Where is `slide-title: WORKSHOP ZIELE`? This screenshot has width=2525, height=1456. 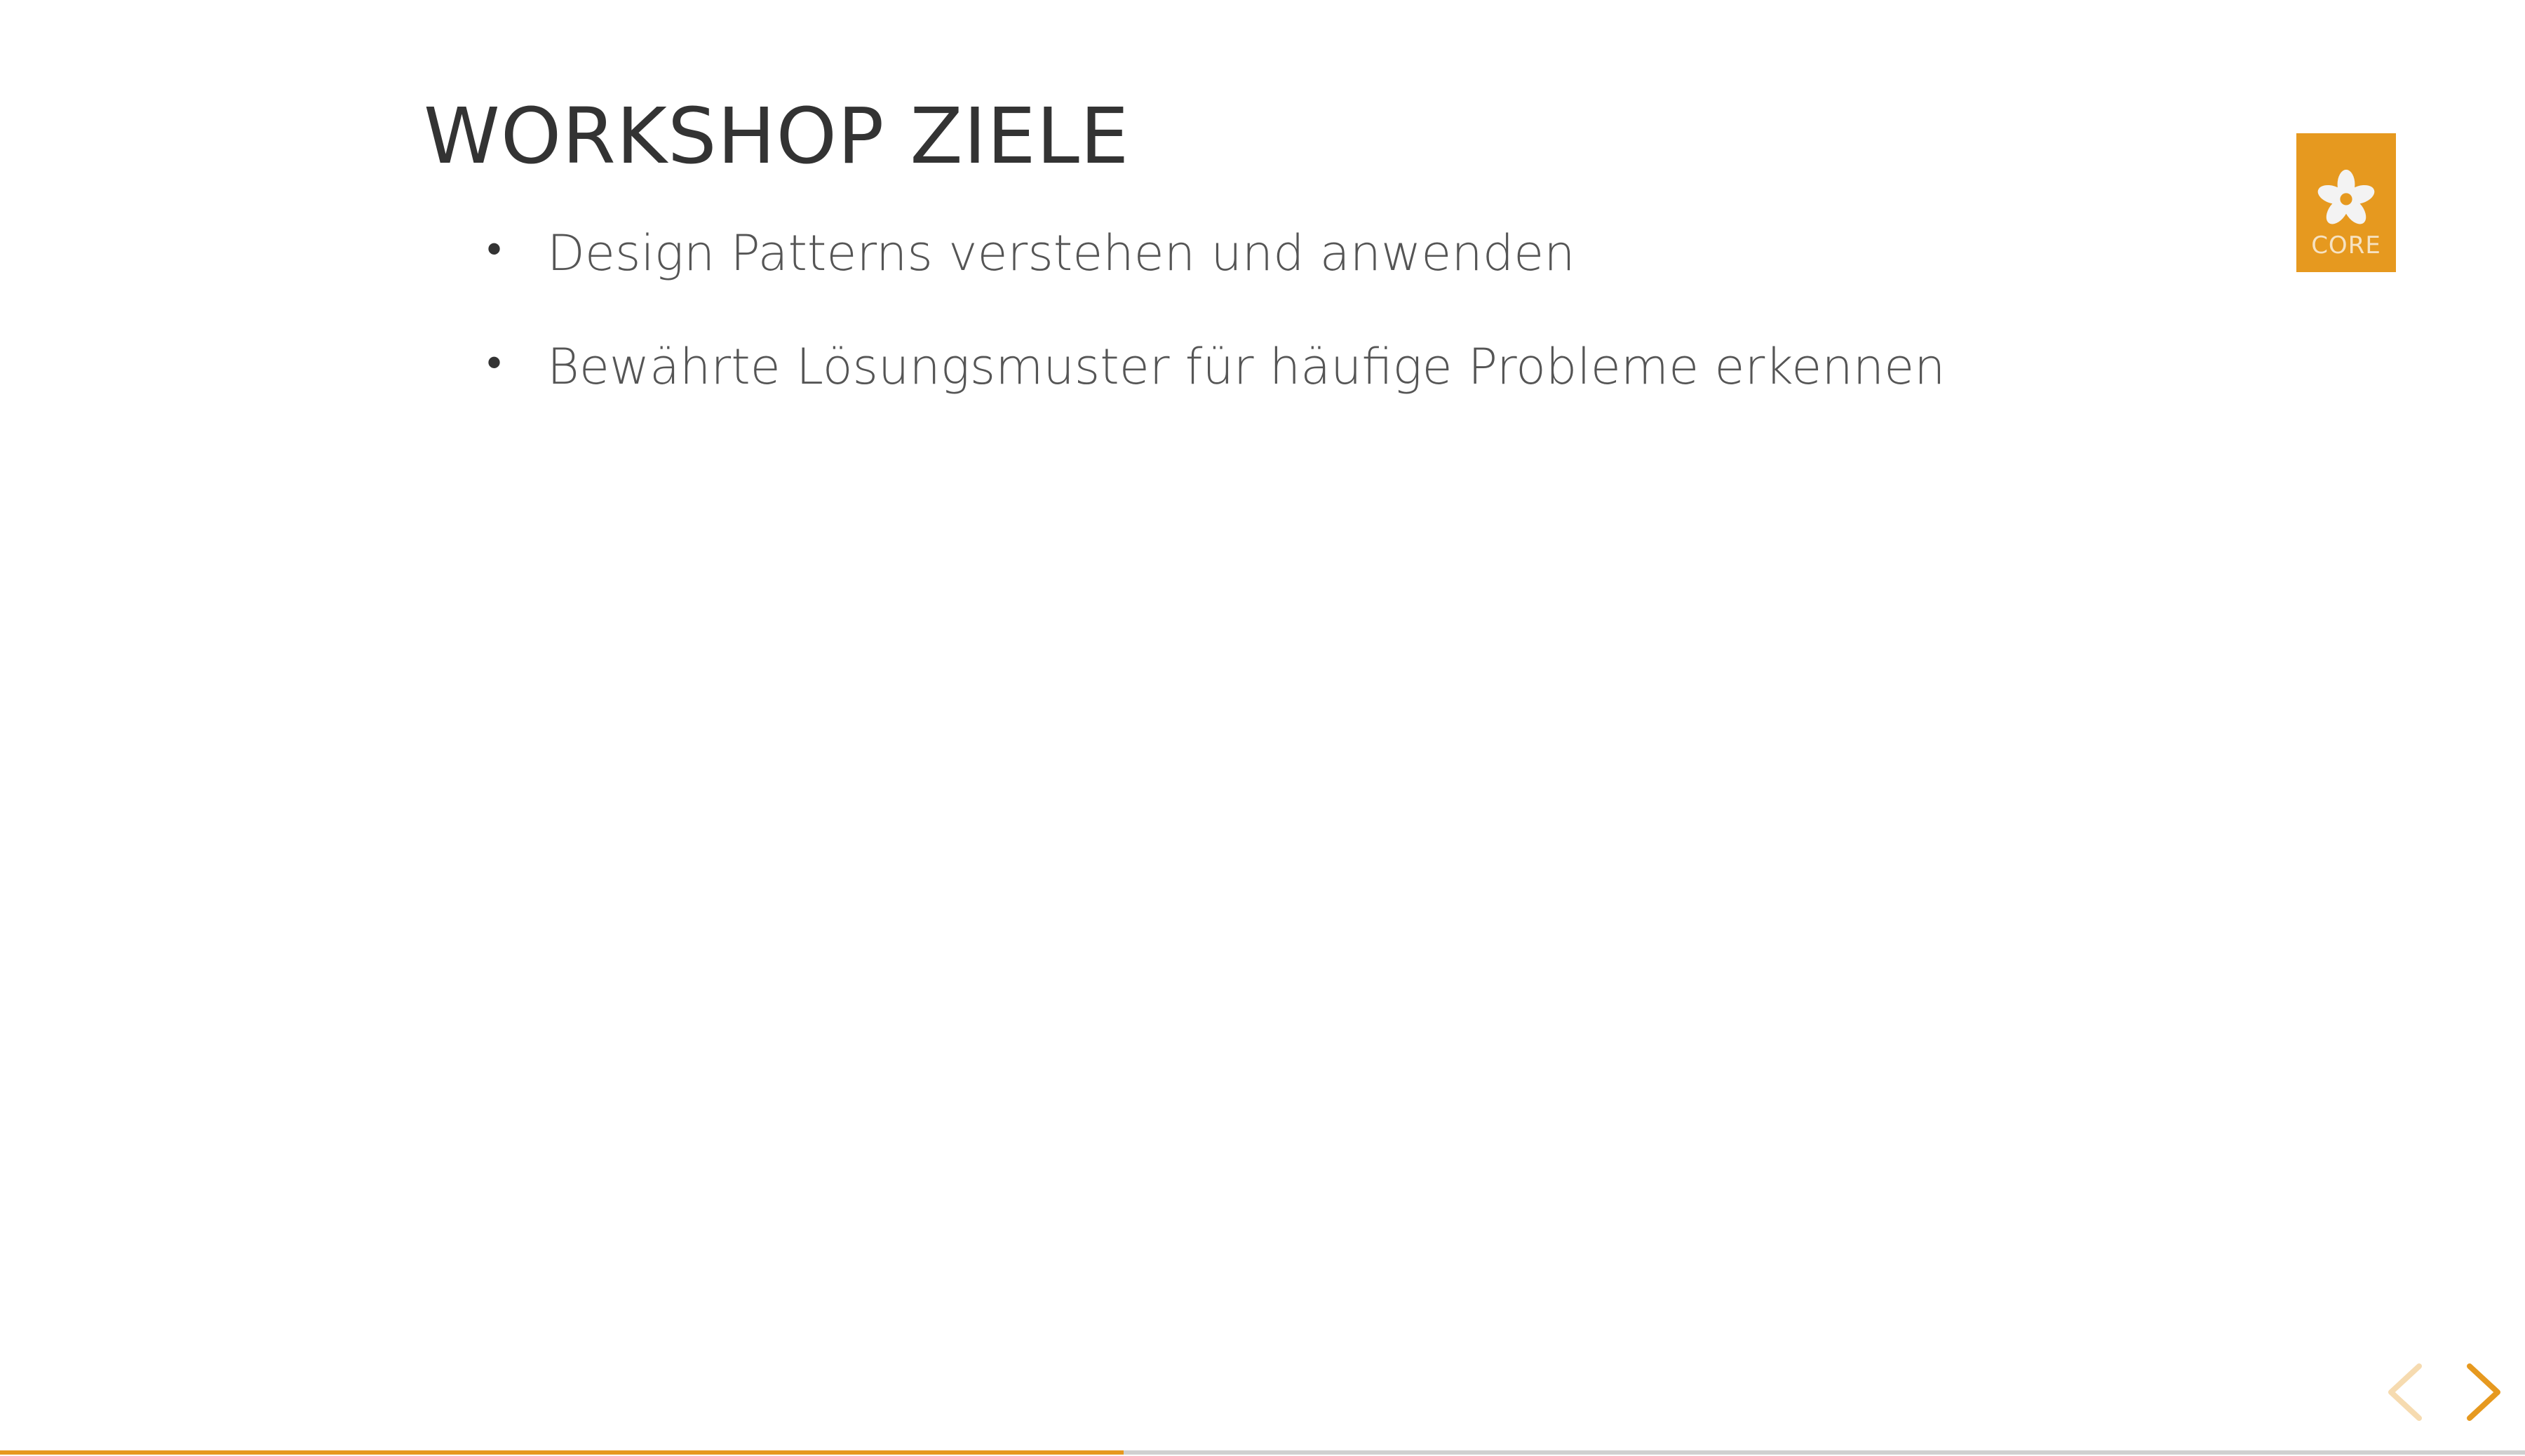 slide-title: WORKSHOP ZIELE is located at coordinates (777, 136).